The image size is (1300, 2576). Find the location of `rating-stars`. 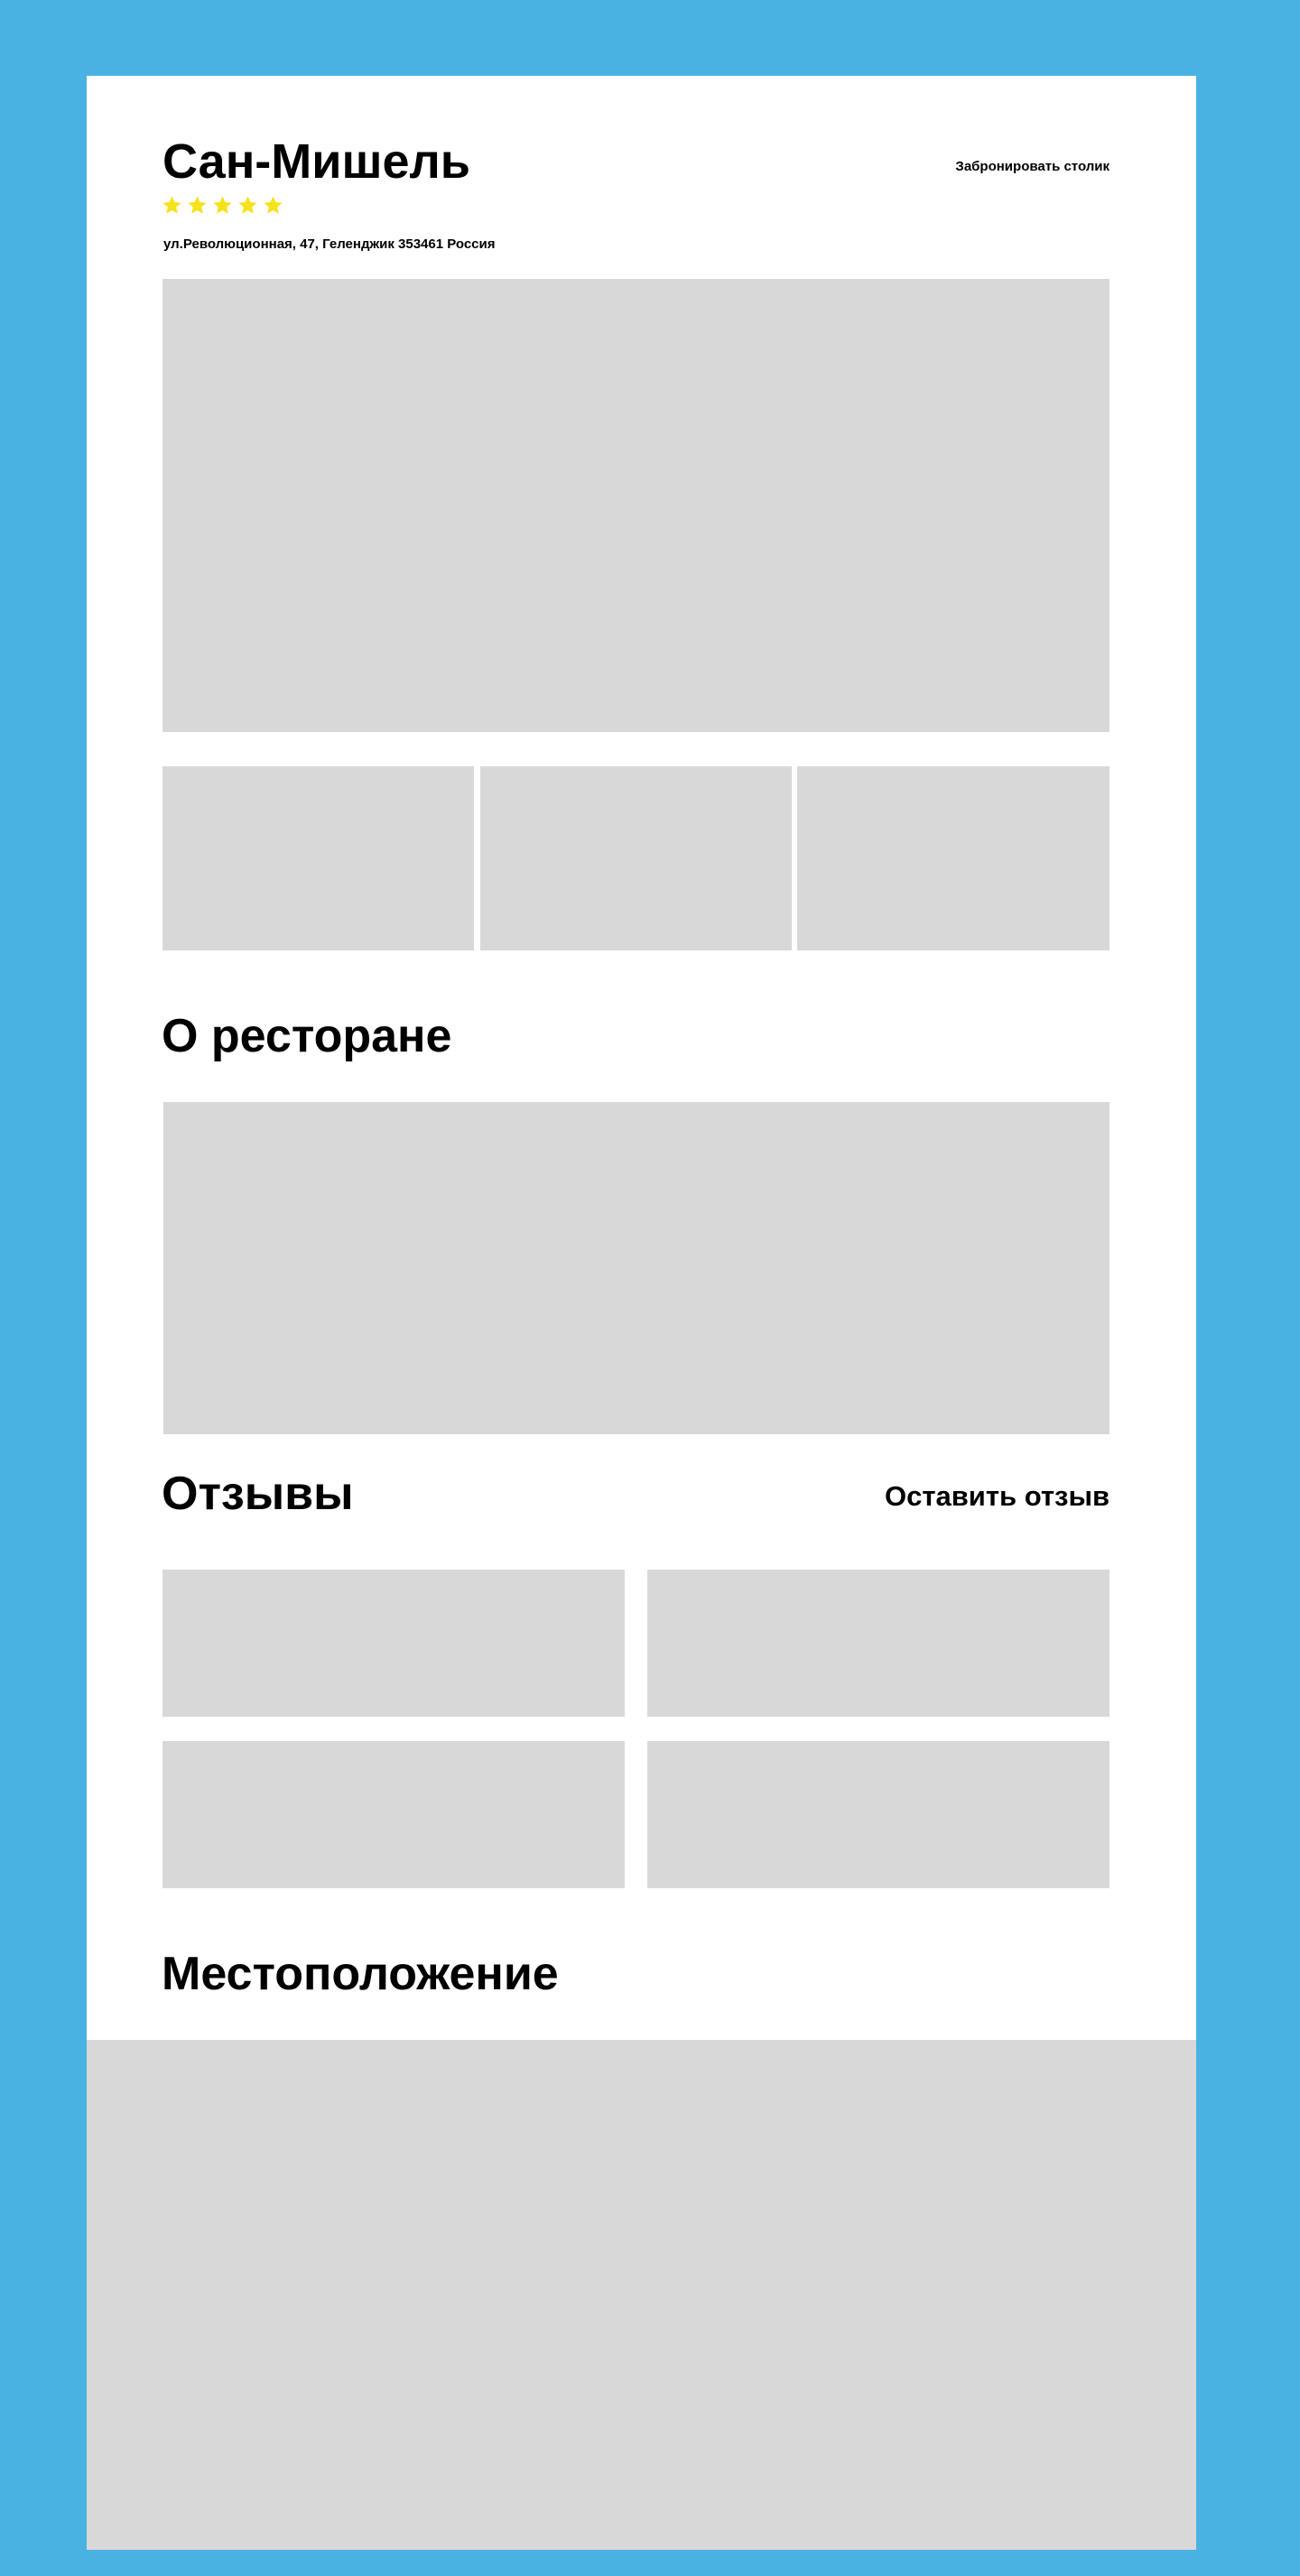

rating-stars is located at coordinates (223, 205).